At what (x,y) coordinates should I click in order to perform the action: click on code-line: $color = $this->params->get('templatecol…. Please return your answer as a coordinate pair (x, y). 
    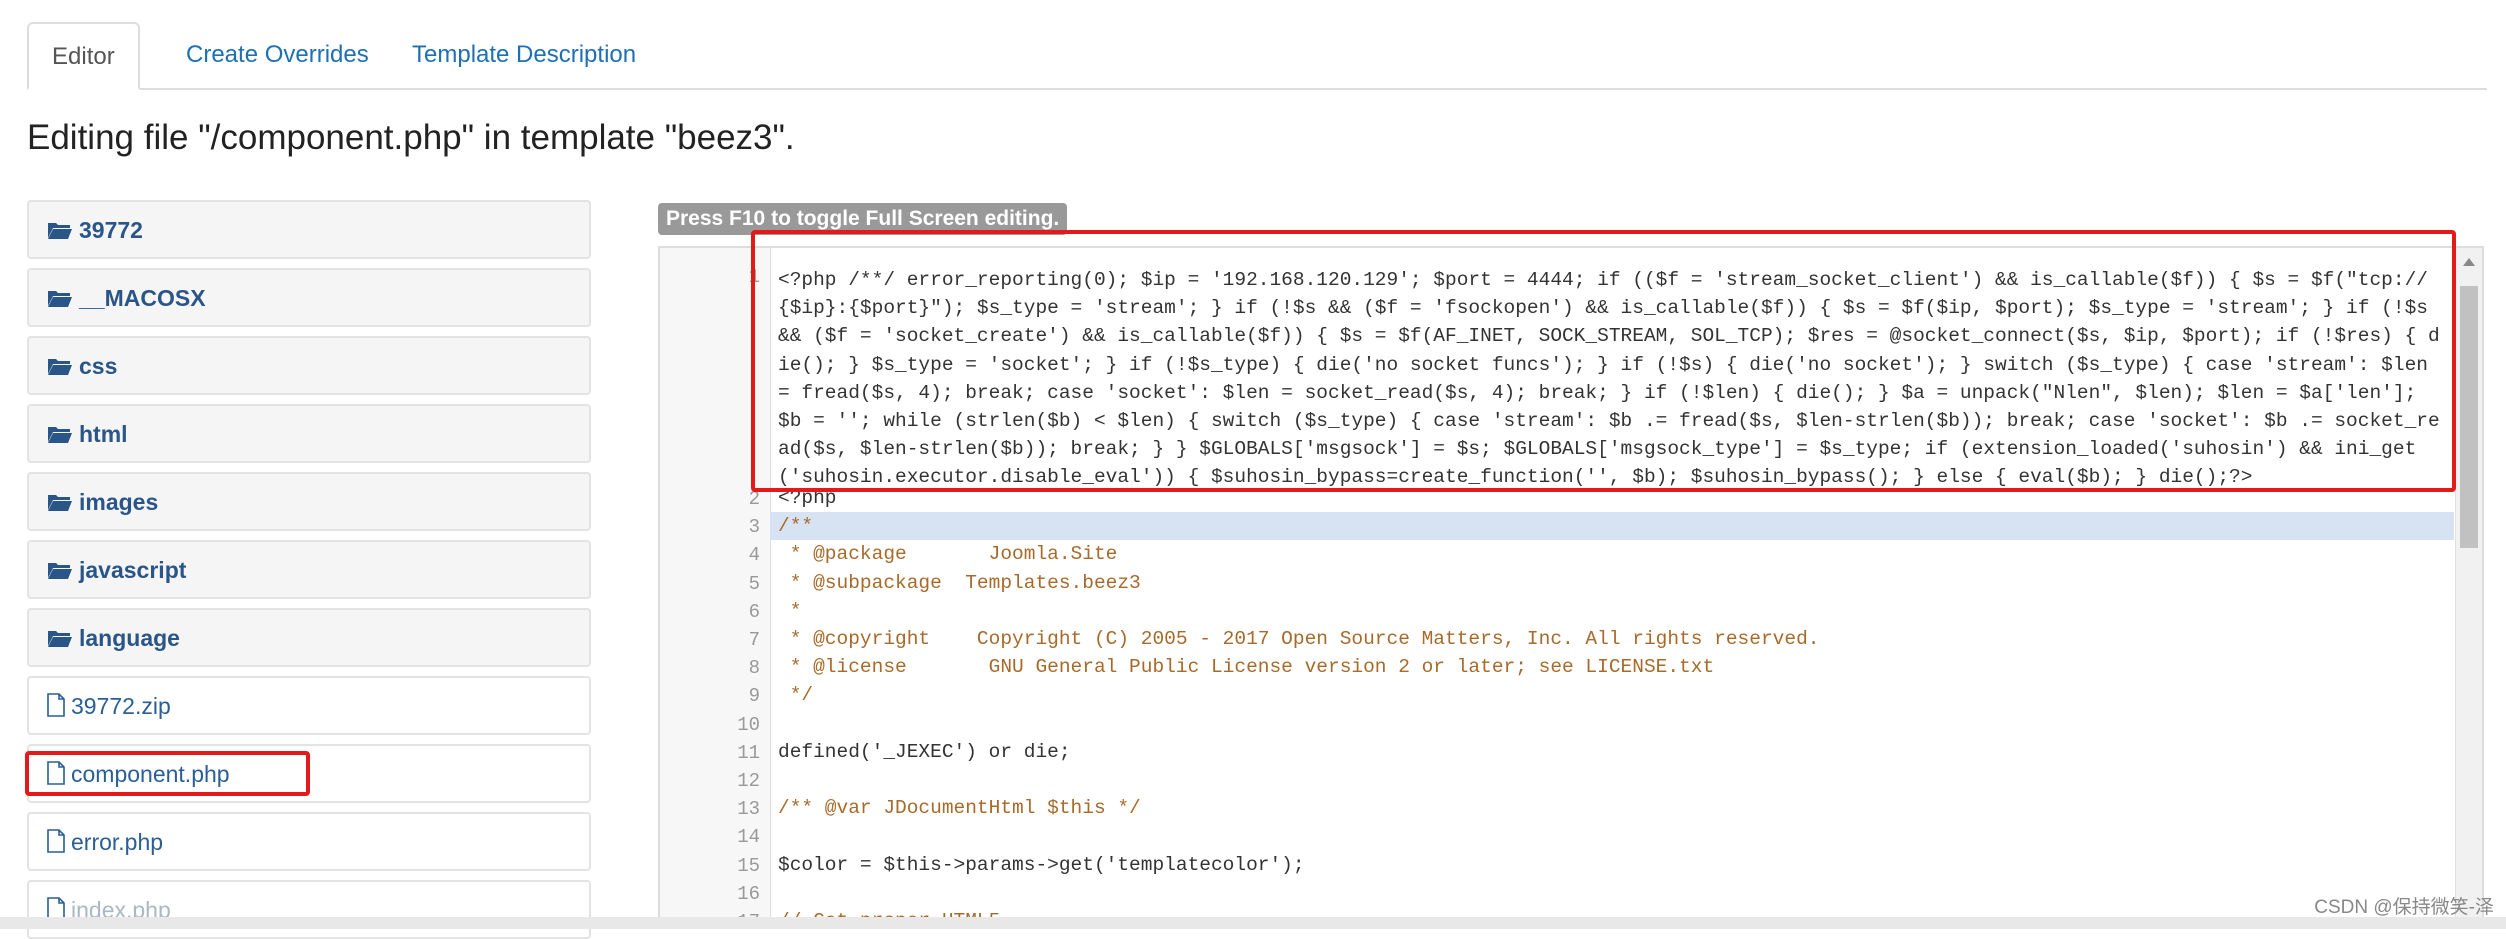
    Looking at the image, I should click on (1612, 865).